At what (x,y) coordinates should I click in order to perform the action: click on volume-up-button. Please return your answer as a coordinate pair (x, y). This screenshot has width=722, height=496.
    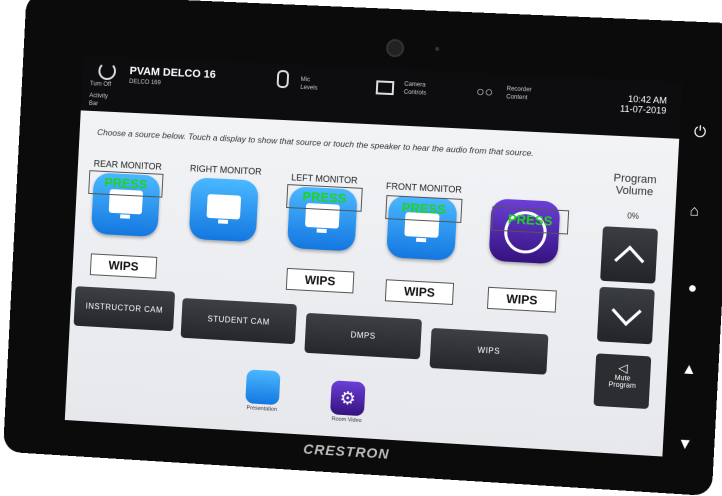
    Looking at the image, I should click on (629, 254).